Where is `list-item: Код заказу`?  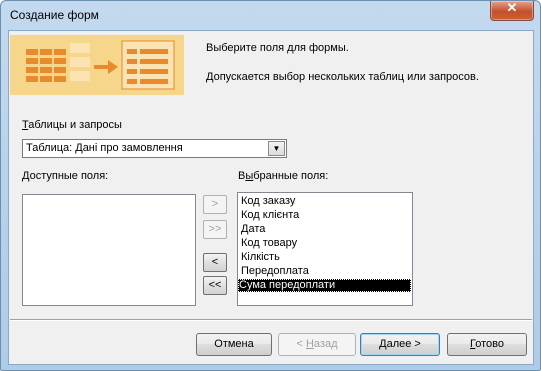 list-item: Код заказу is located at coordinates (268, 201).